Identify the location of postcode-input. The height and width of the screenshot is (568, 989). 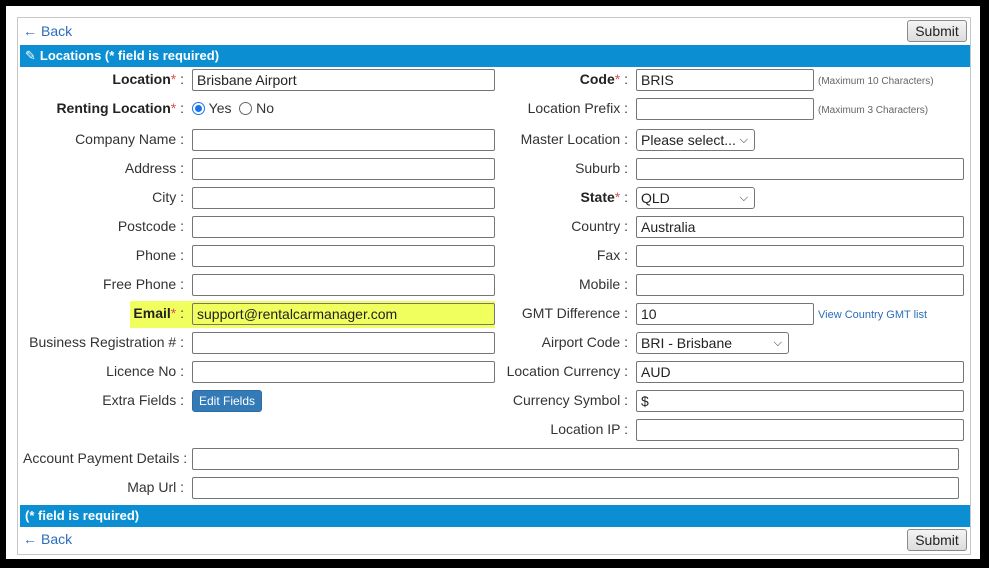
(343, 227).